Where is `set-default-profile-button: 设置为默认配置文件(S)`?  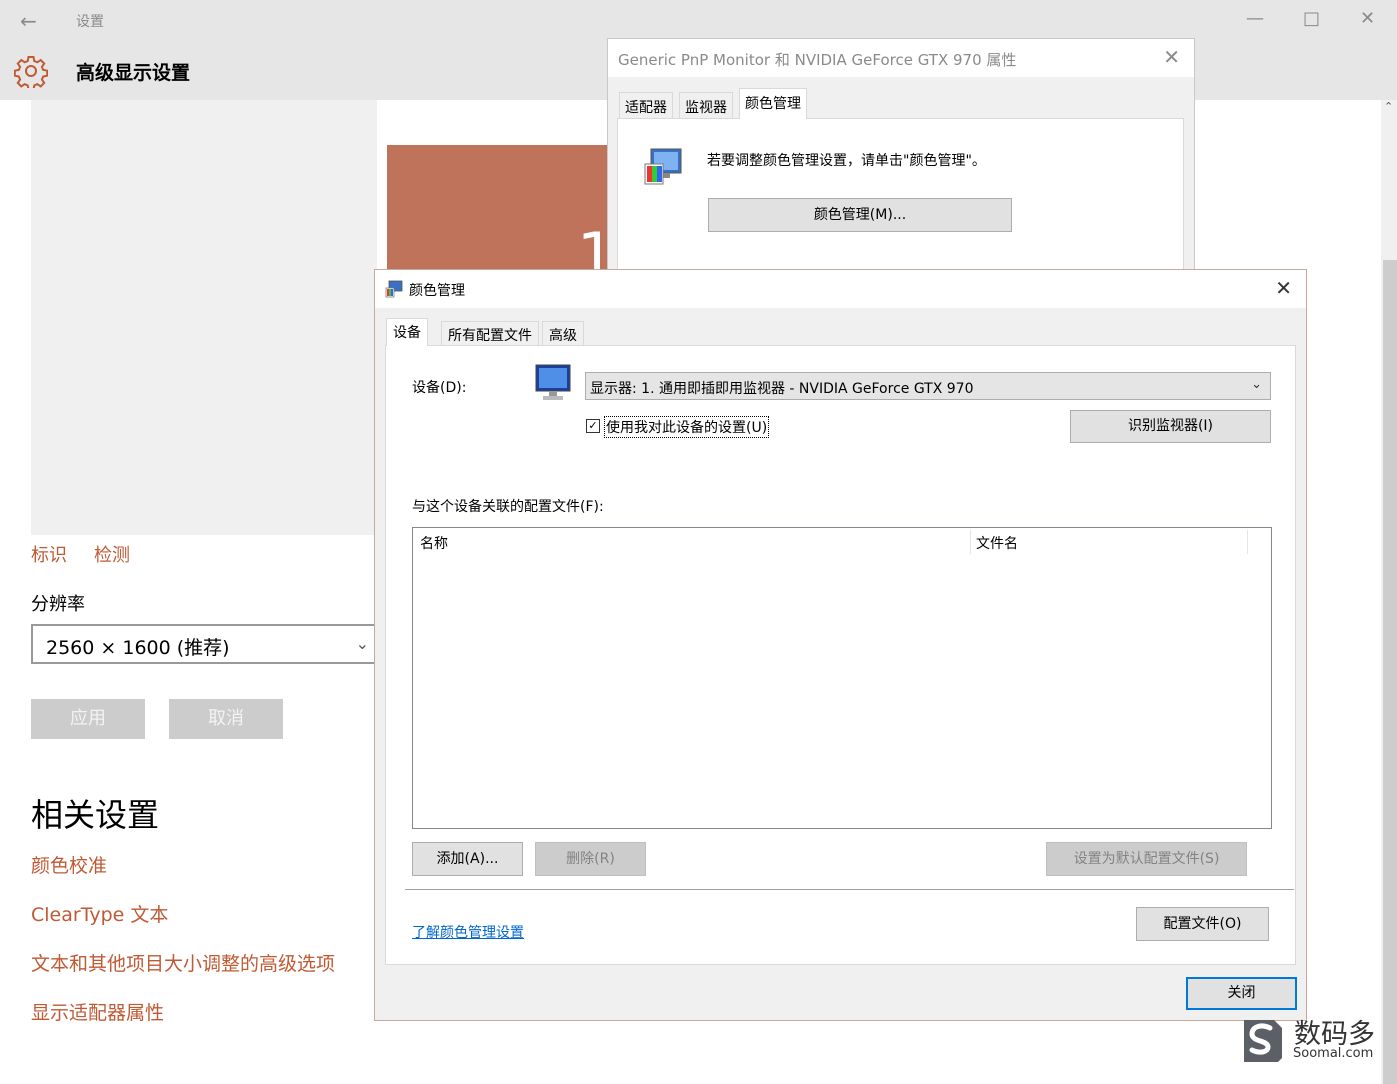 set-default-profile-button: 设置为默认配置文件(S) is located at coordinates (1146, 859).